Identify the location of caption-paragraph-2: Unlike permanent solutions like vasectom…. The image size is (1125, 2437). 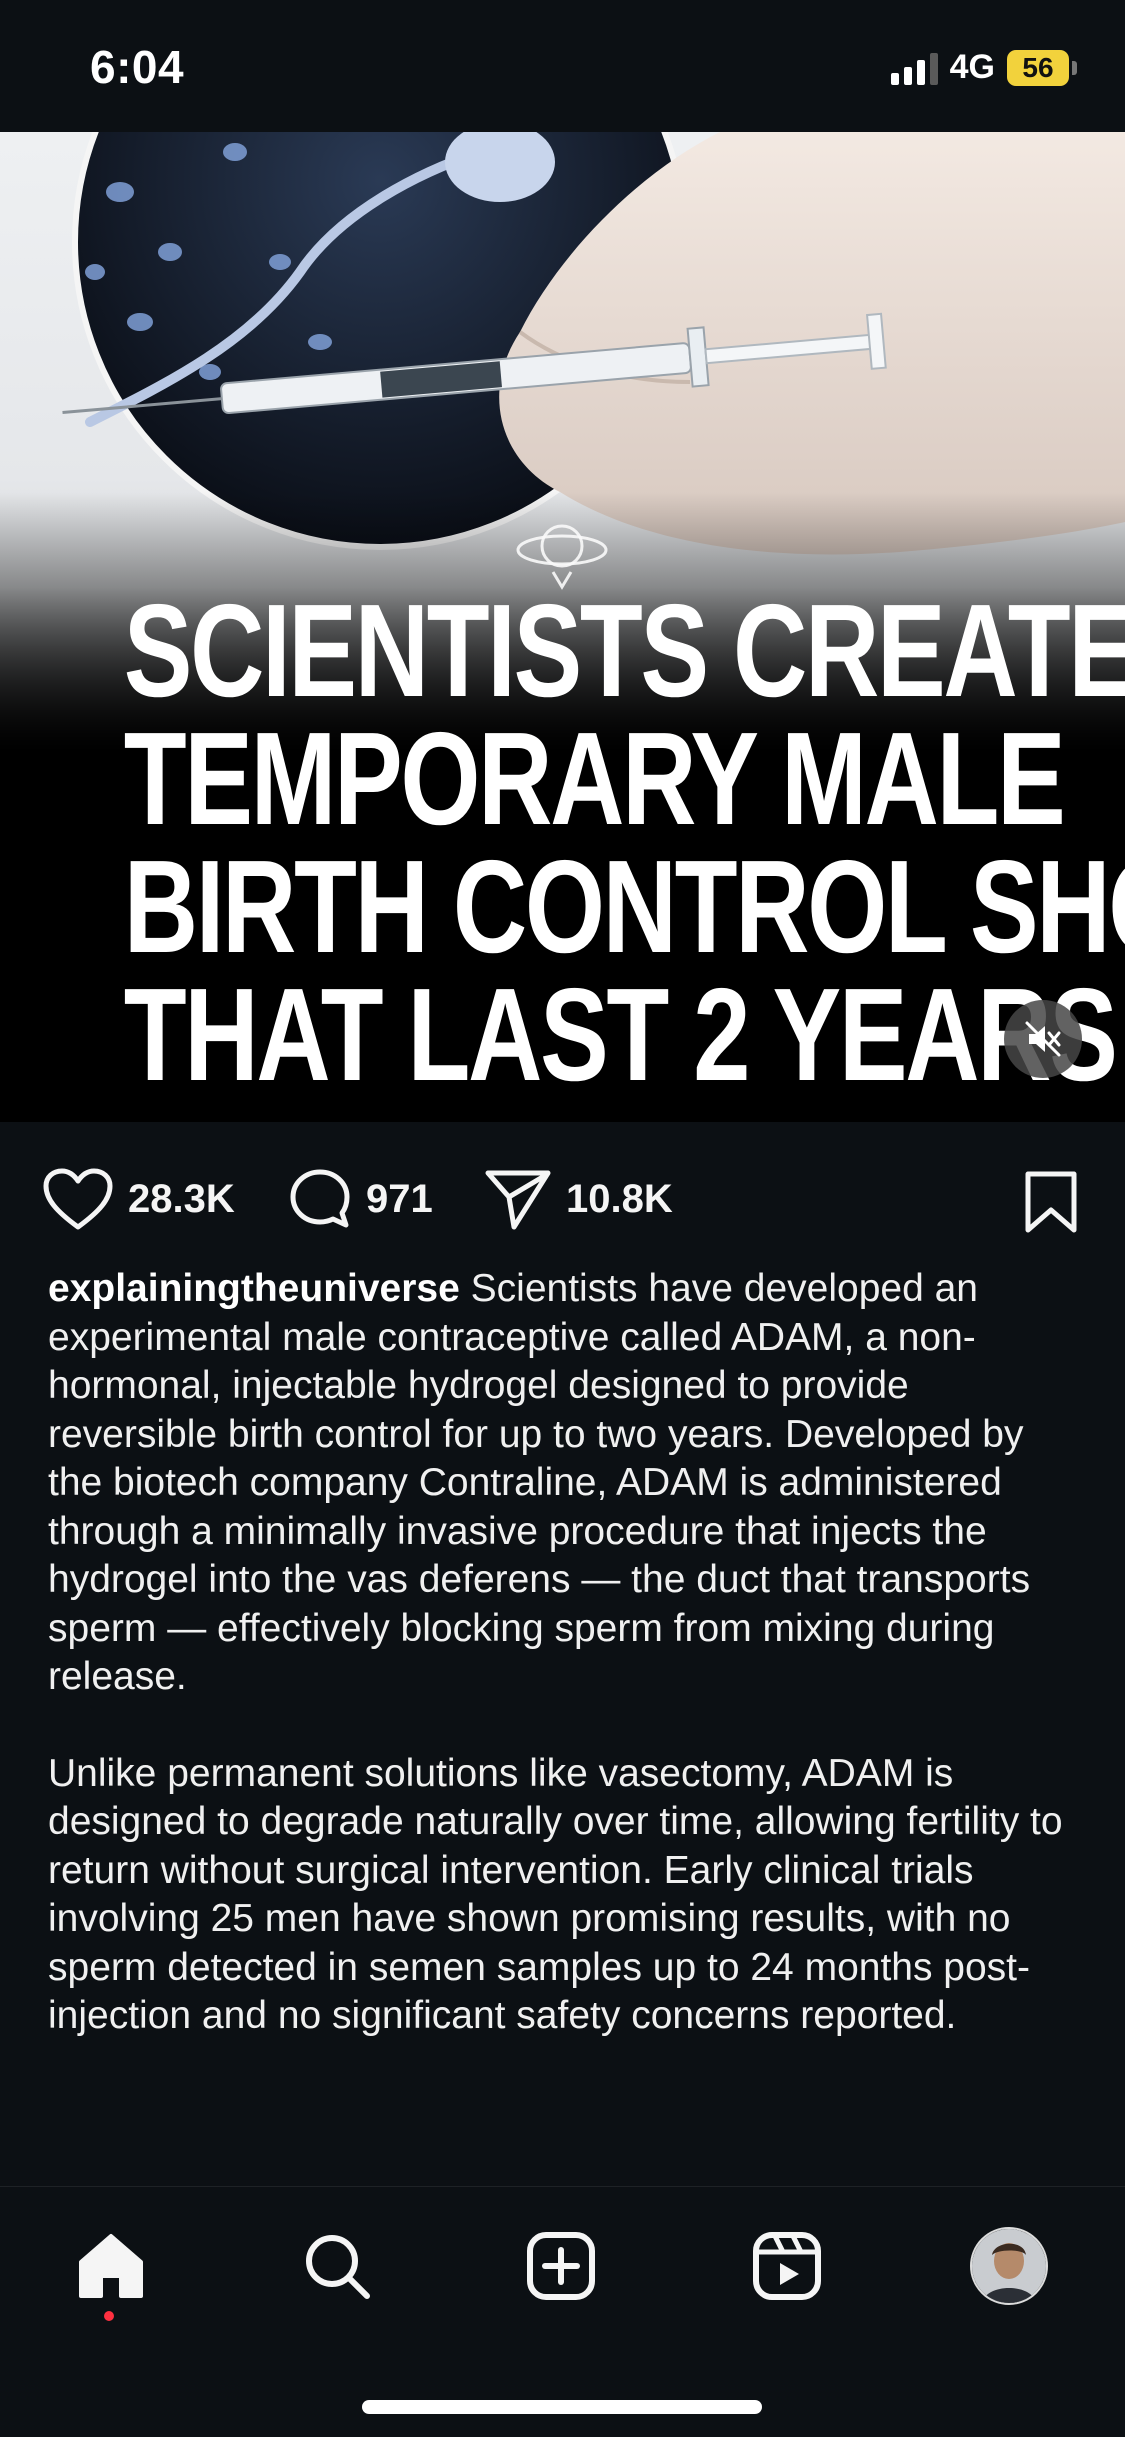
(555, 1894).